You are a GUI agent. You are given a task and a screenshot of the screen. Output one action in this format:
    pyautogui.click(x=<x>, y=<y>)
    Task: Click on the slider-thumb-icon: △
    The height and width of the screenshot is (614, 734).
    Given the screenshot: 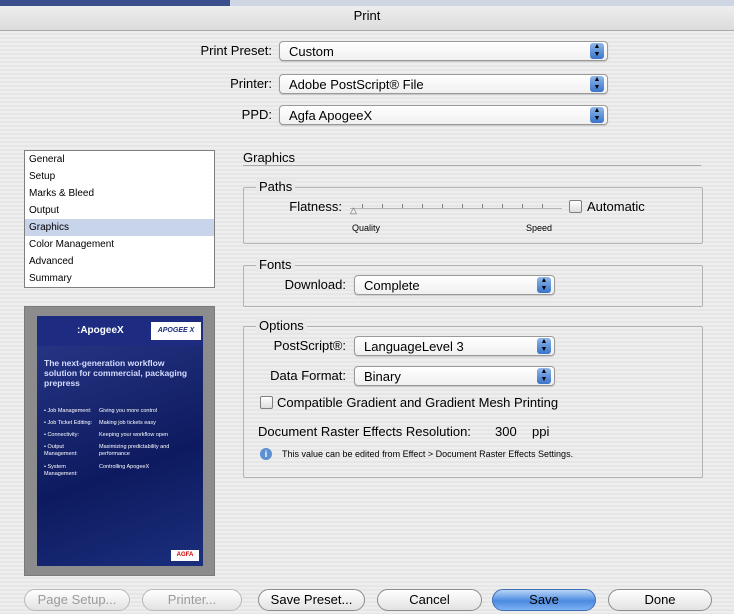 What is the action you would take?
    pyautogui.click(x=353, y=210)
    